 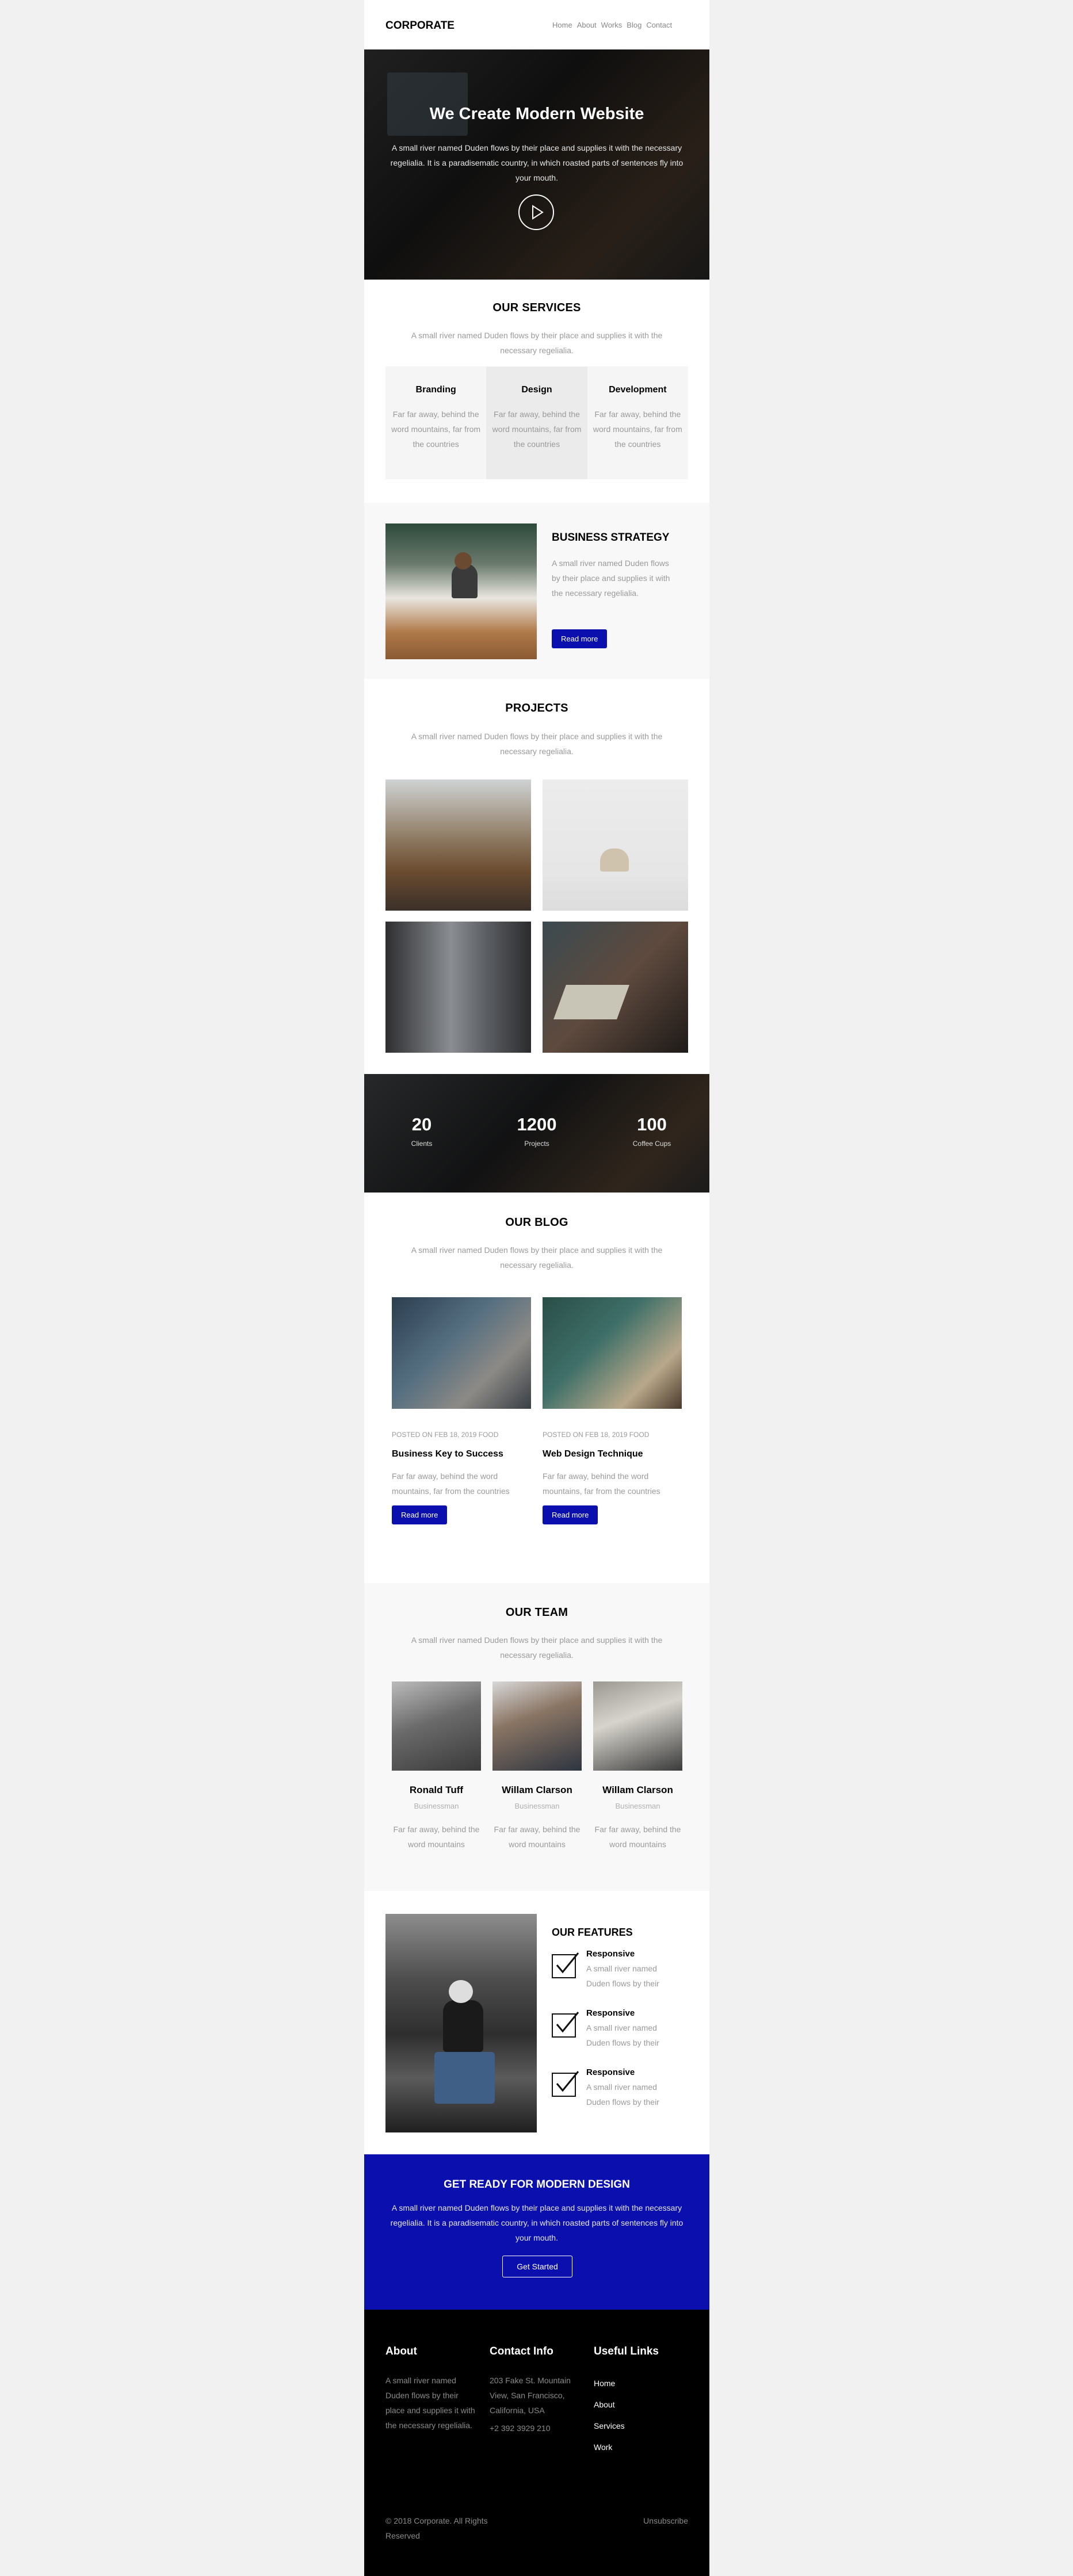 What do you see at coordinates (461, 591) in the screenshot?
I see `strategy-image` at bounding box center [461, 591].